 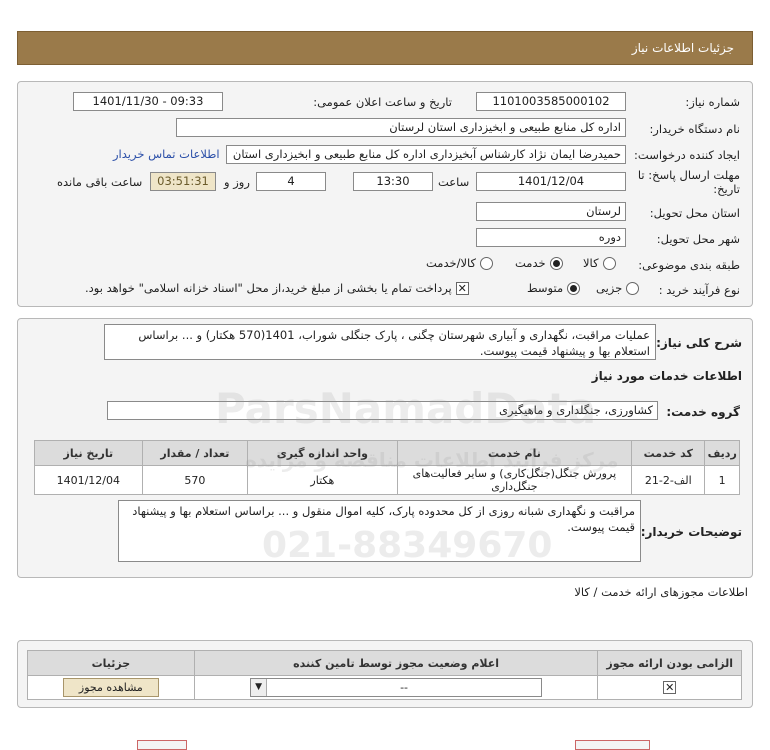 What do you see at coordinates (291, 181) in the screenshot?
I see `days-field: 4` at bounding box center [291, 181].